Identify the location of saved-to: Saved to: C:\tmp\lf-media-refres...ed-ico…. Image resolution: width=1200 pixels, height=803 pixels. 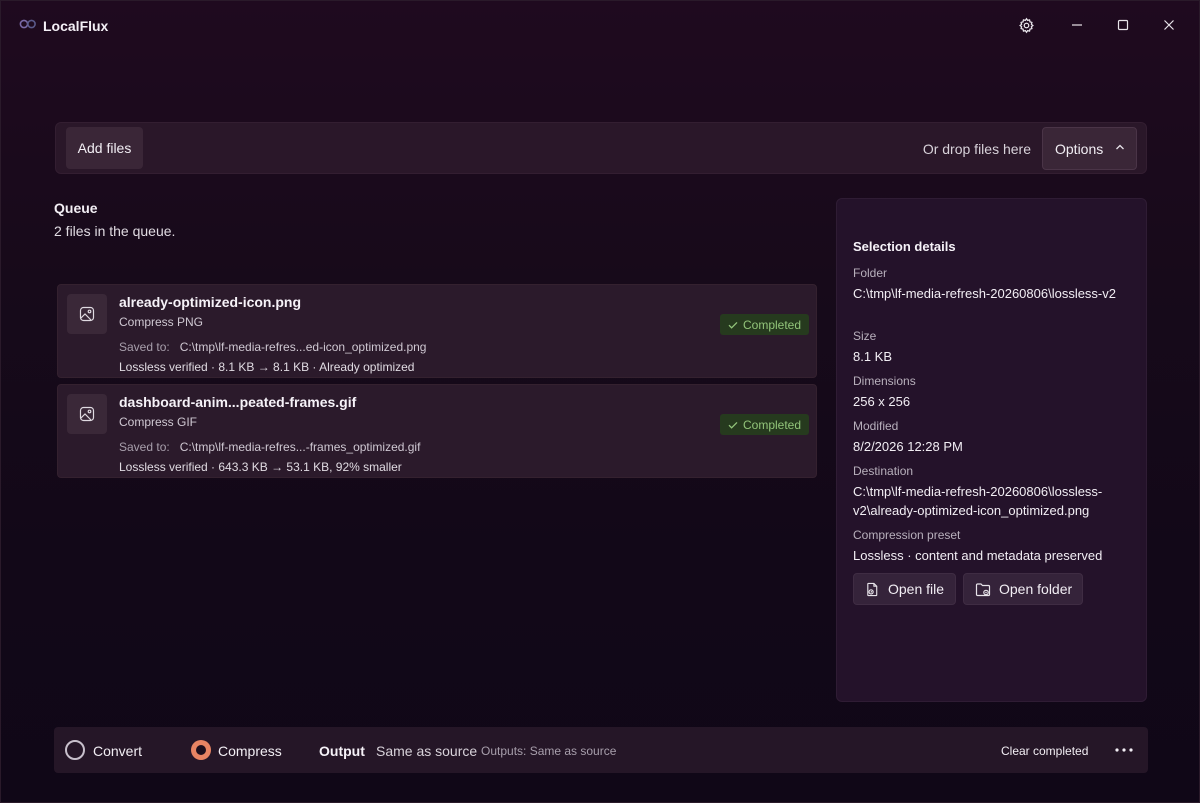
(272, 347).